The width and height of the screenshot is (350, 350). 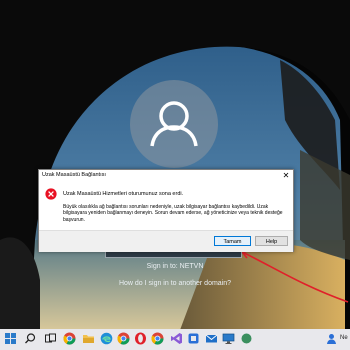 I want to click on ok-button: Tamam, so click(x=232, y=241).